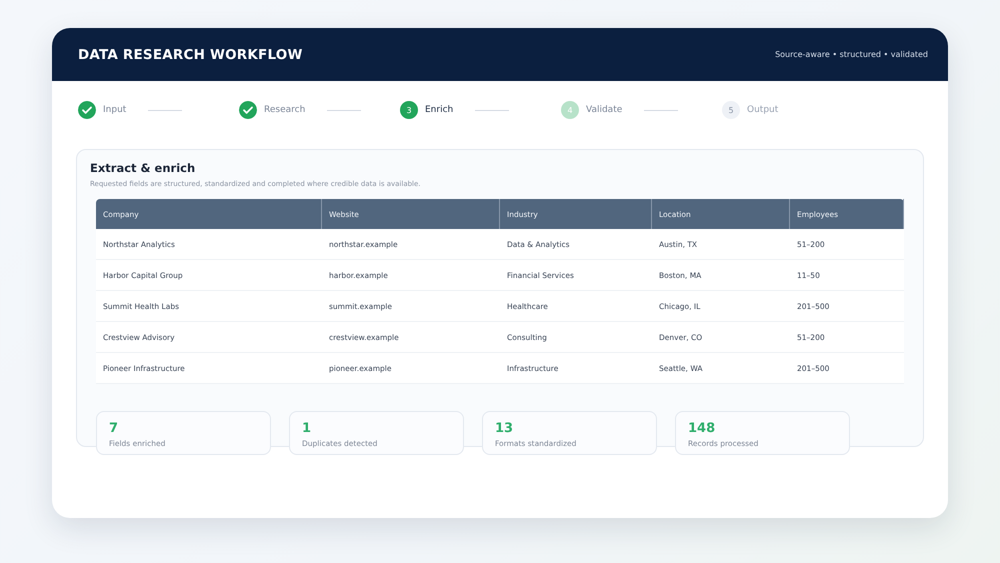  I want to click on step-number: 3, so click(409, 110).